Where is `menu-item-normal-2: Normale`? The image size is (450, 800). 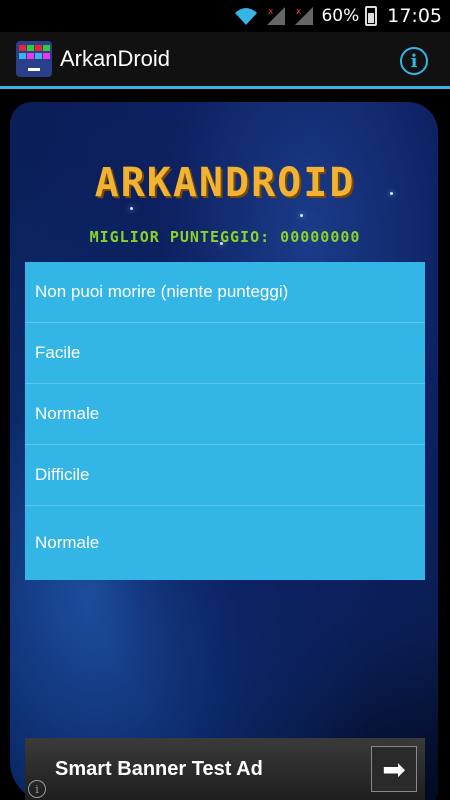 menu-item-normal-2: Normale is located at coordinates (225, 543).